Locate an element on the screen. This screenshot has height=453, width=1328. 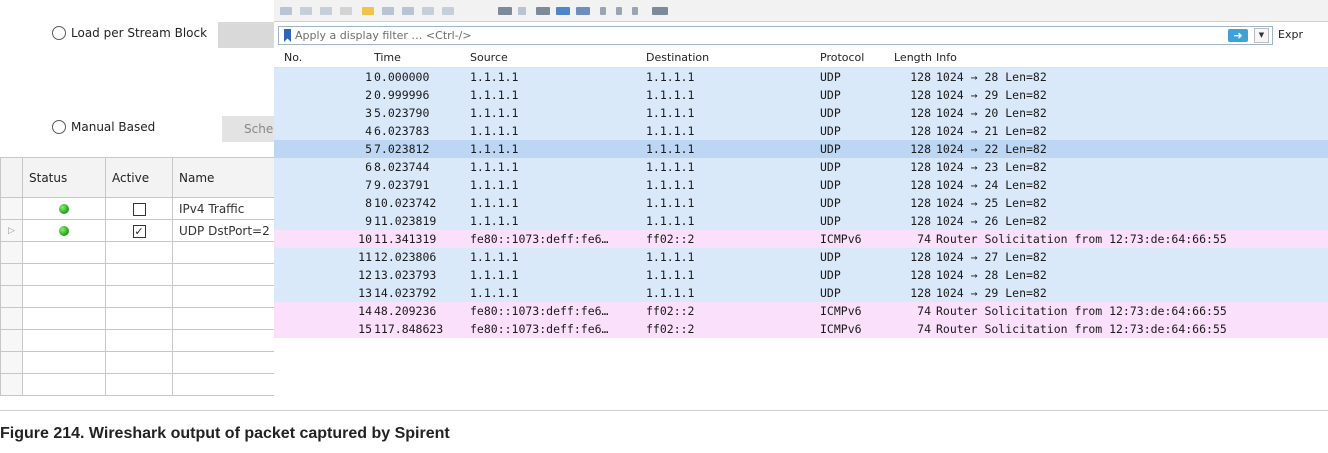
name-cell: UDP DstPort=2 is located at coordinates (224, 230).